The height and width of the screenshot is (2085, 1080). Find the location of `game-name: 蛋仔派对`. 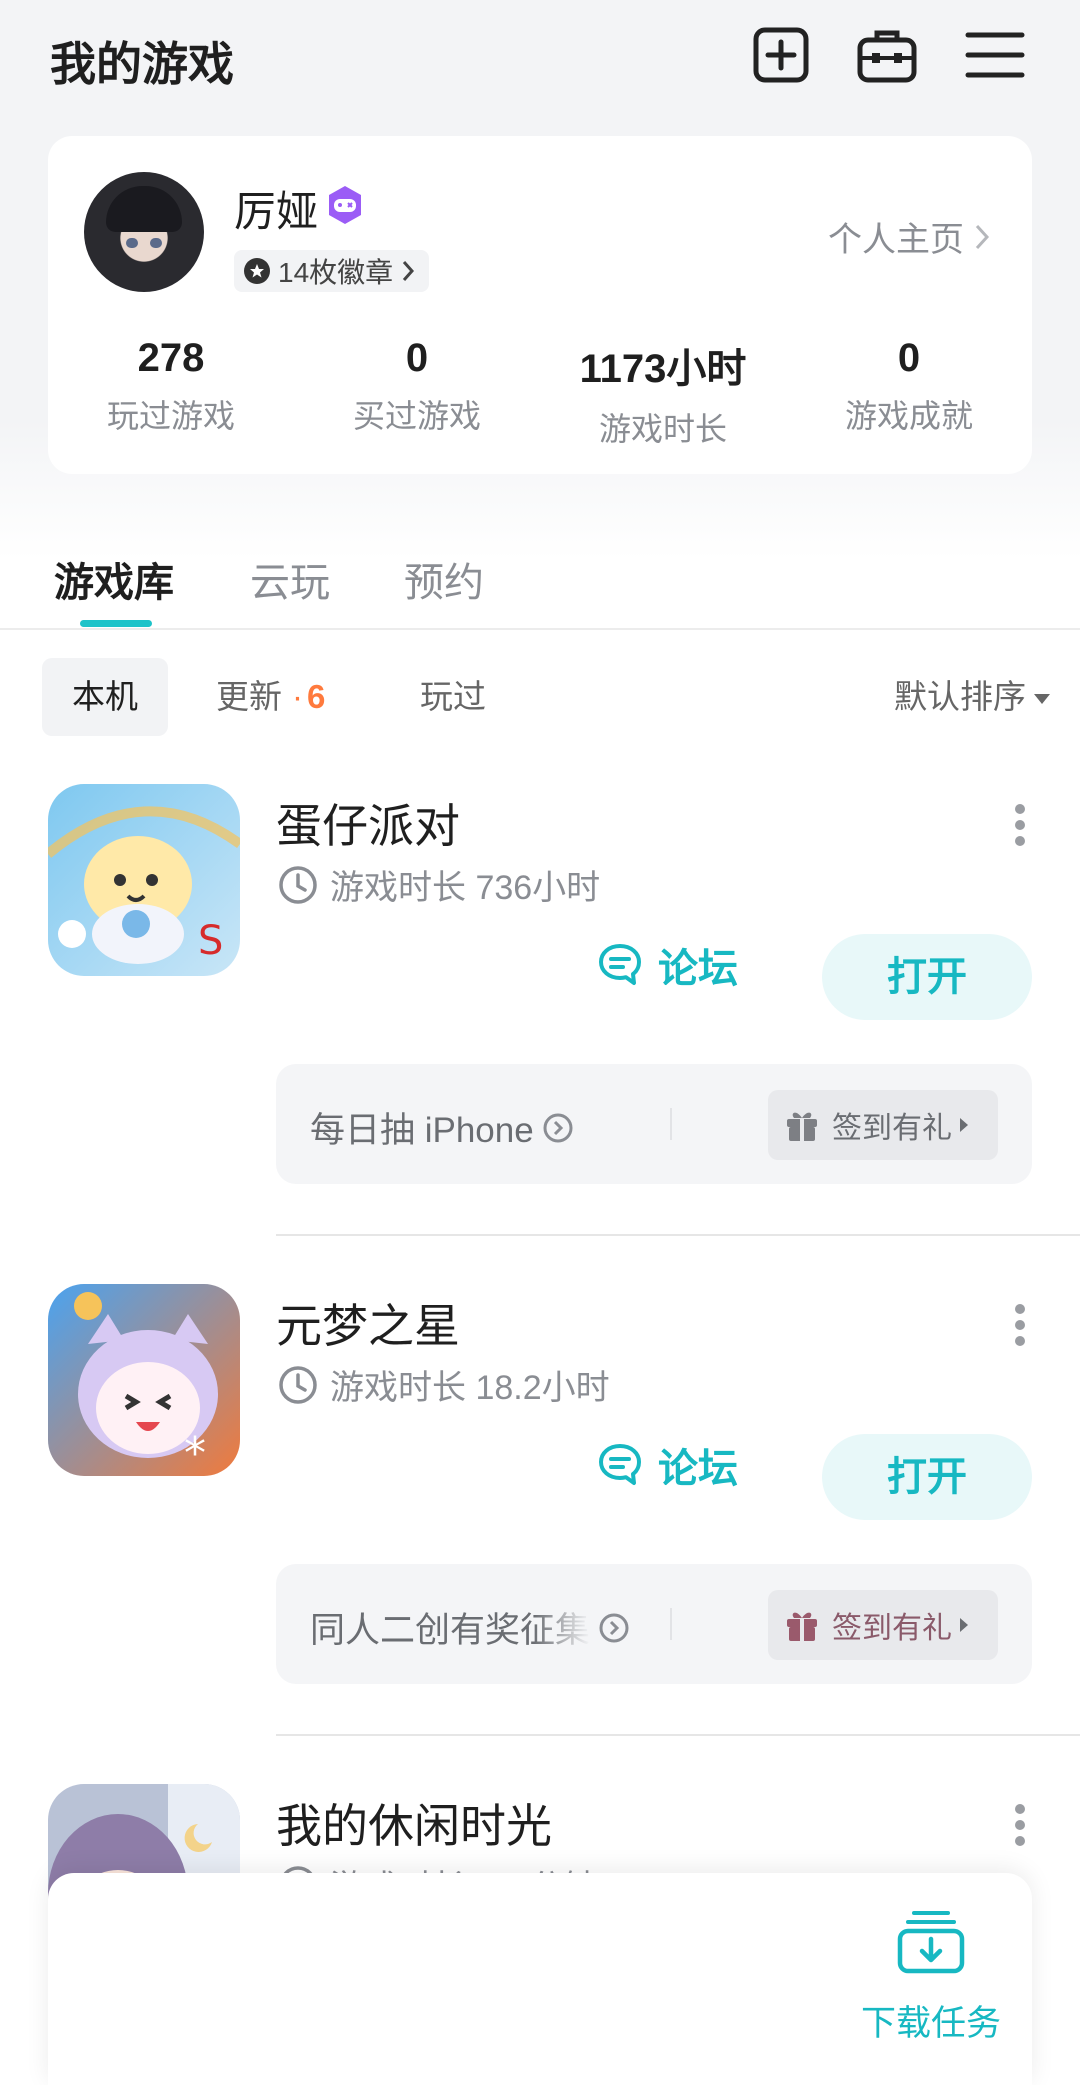

game-name: 蛋仔派对 is located at coordinates (368, 826).